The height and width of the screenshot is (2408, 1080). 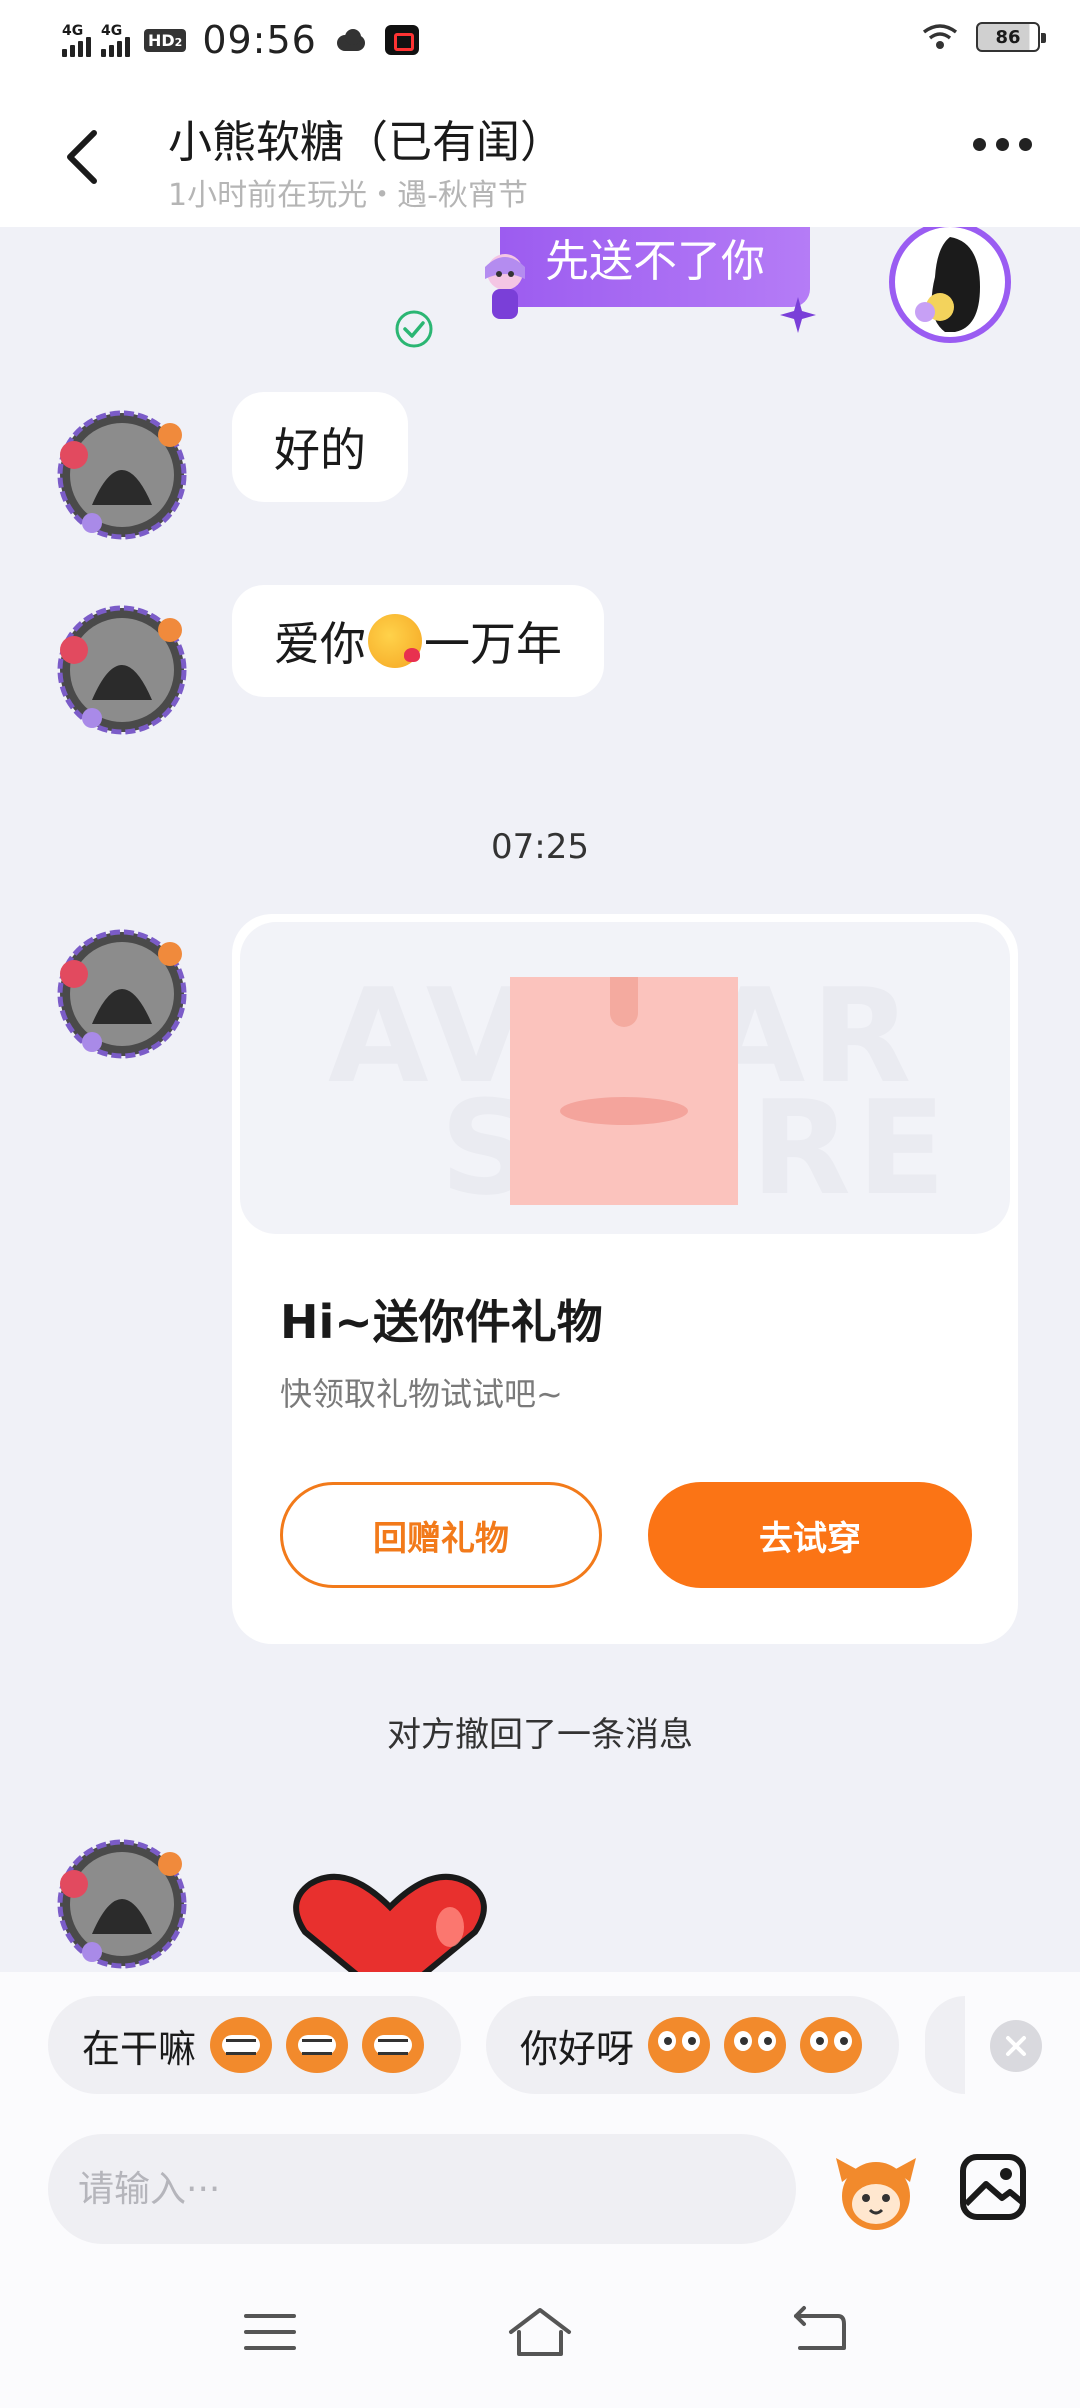 What do you see at coordinates (540, 41) in the screenshot?
I see `status-bar: 4G 4G HD2 09:56 86` at bounding box center [540, 41].